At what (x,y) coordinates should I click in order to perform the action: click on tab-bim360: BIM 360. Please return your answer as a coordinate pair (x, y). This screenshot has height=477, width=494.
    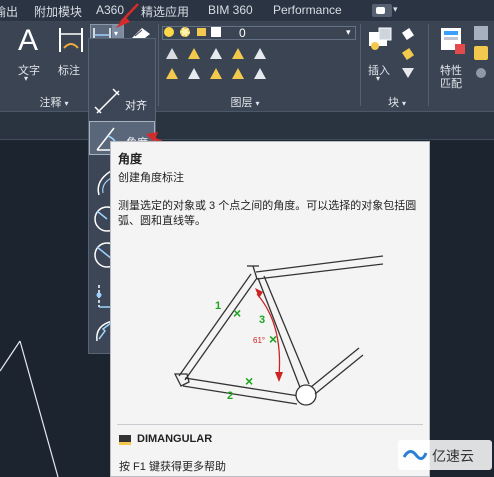
    Looking at the image, I should click on (230, 10).